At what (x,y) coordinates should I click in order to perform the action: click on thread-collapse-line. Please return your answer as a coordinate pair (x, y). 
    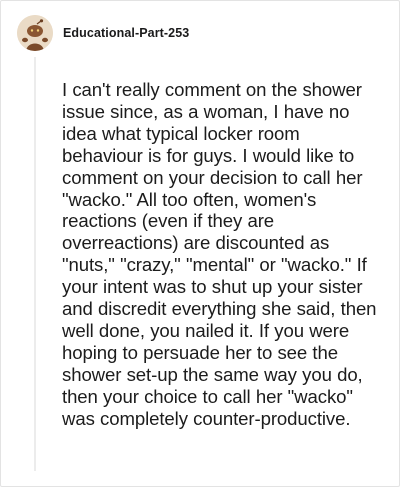
    Looking at the image, I should click on (35, 264).